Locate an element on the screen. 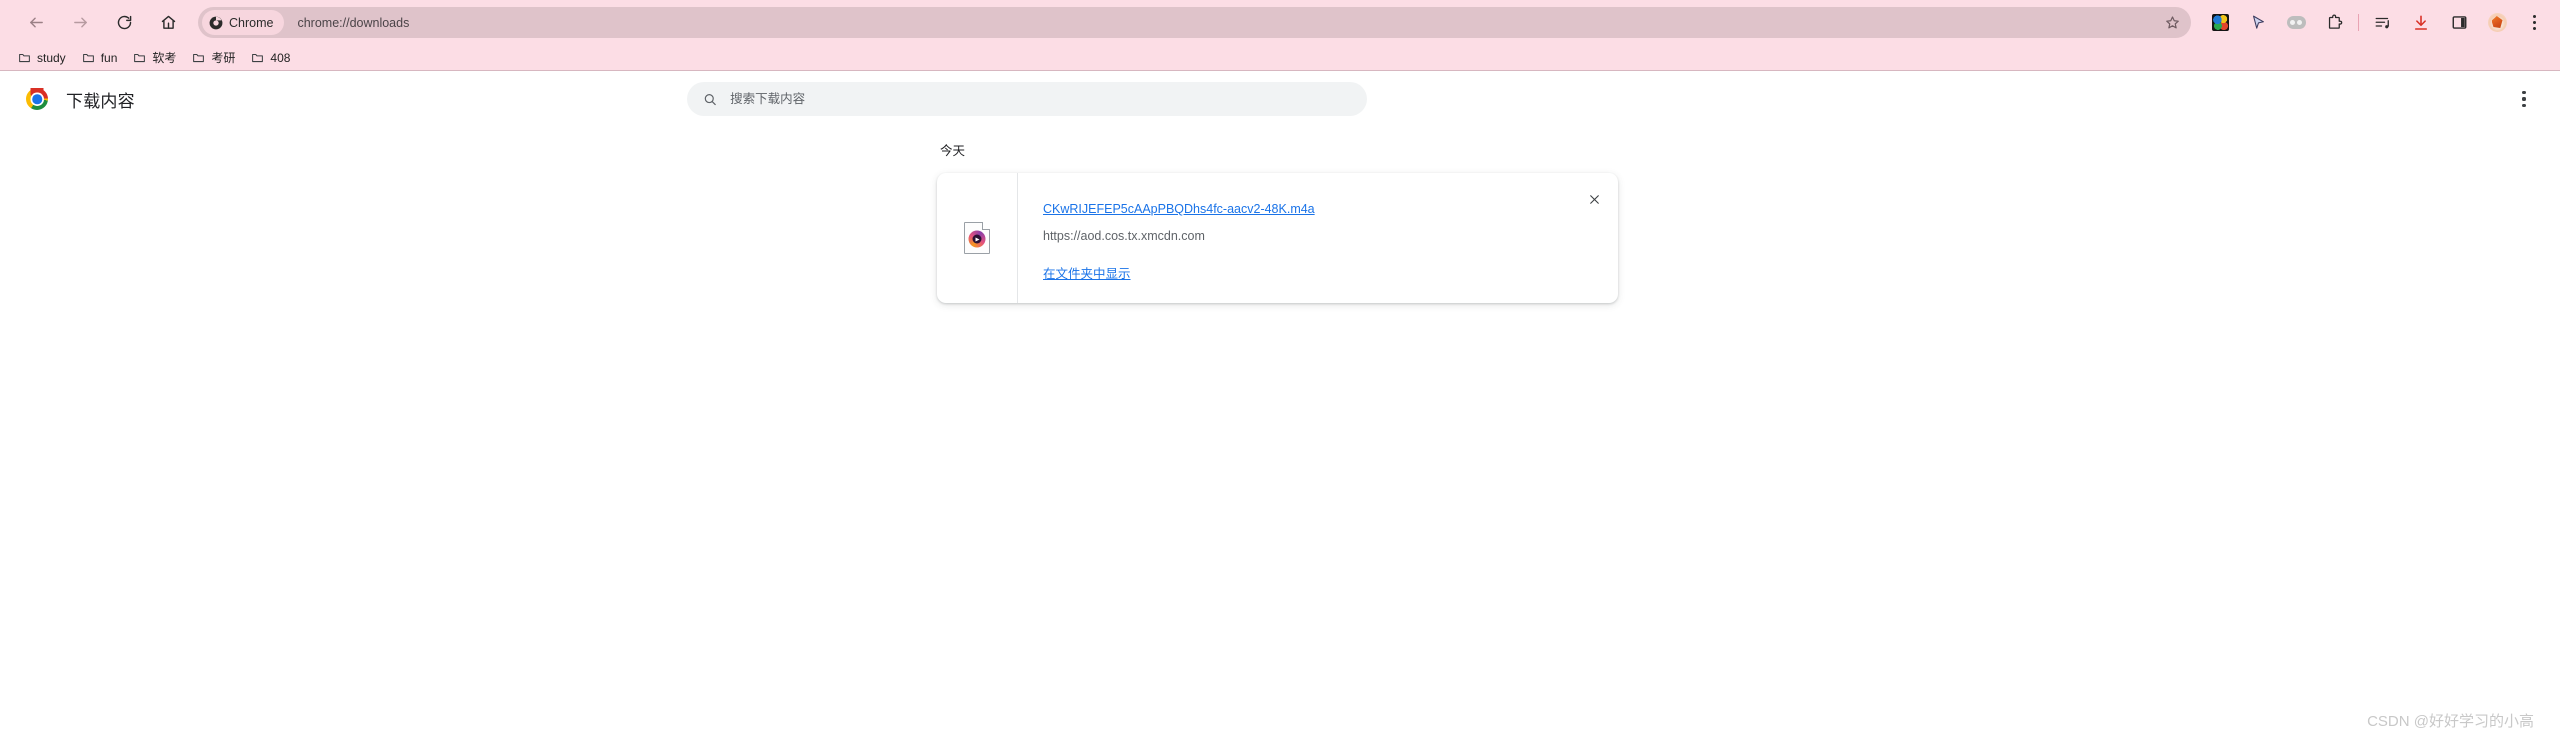  bookmark-star-button is located at coordinates (2172, 23).